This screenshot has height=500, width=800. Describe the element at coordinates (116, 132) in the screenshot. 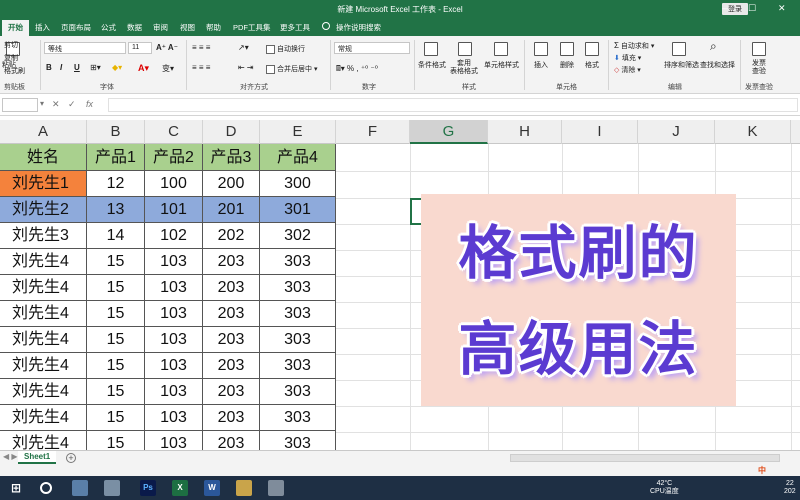

I see `column-header-b: B` at that location.